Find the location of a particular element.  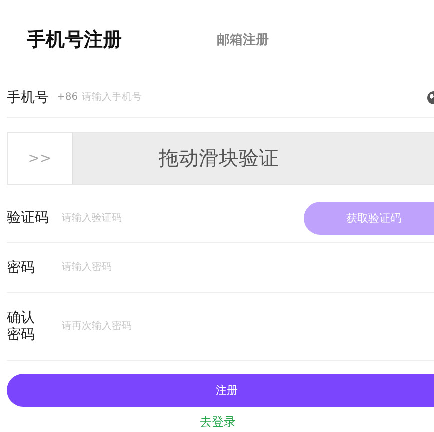

login-link: 去登录 is located at coordinates (218, 422).